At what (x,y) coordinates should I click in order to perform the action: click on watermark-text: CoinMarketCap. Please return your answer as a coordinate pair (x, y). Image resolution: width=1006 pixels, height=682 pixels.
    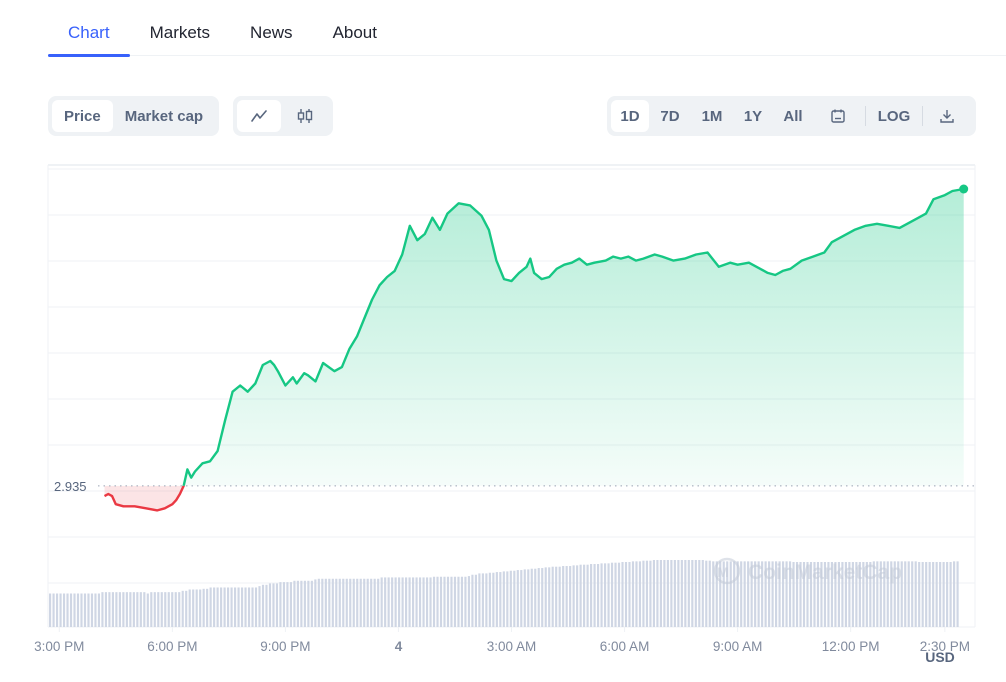
    Looking at the image, I should click on (825, 572).